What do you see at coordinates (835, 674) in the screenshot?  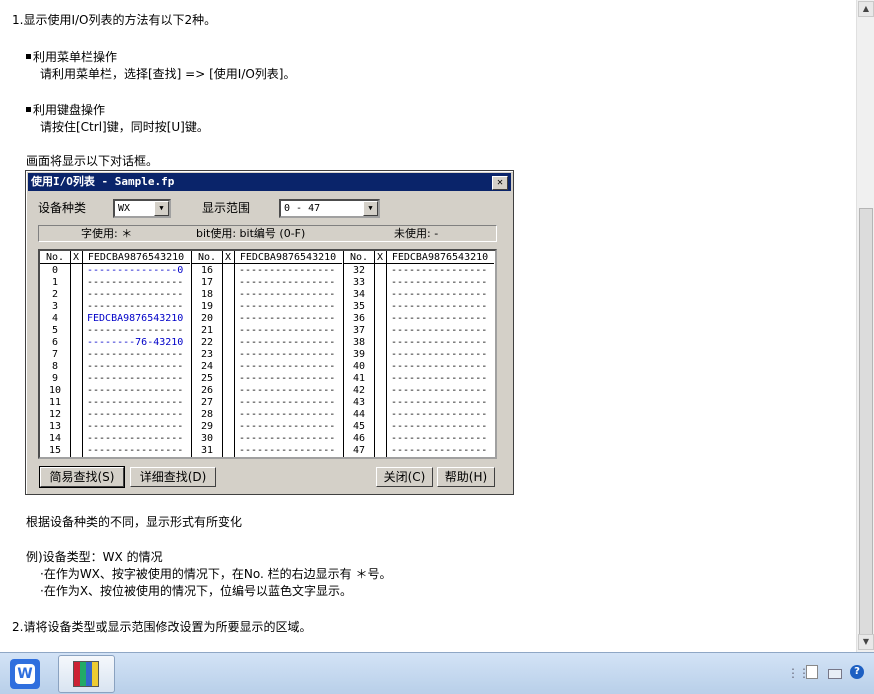 I see `tray-keyboard-icon` at bounding box center [835, 674].